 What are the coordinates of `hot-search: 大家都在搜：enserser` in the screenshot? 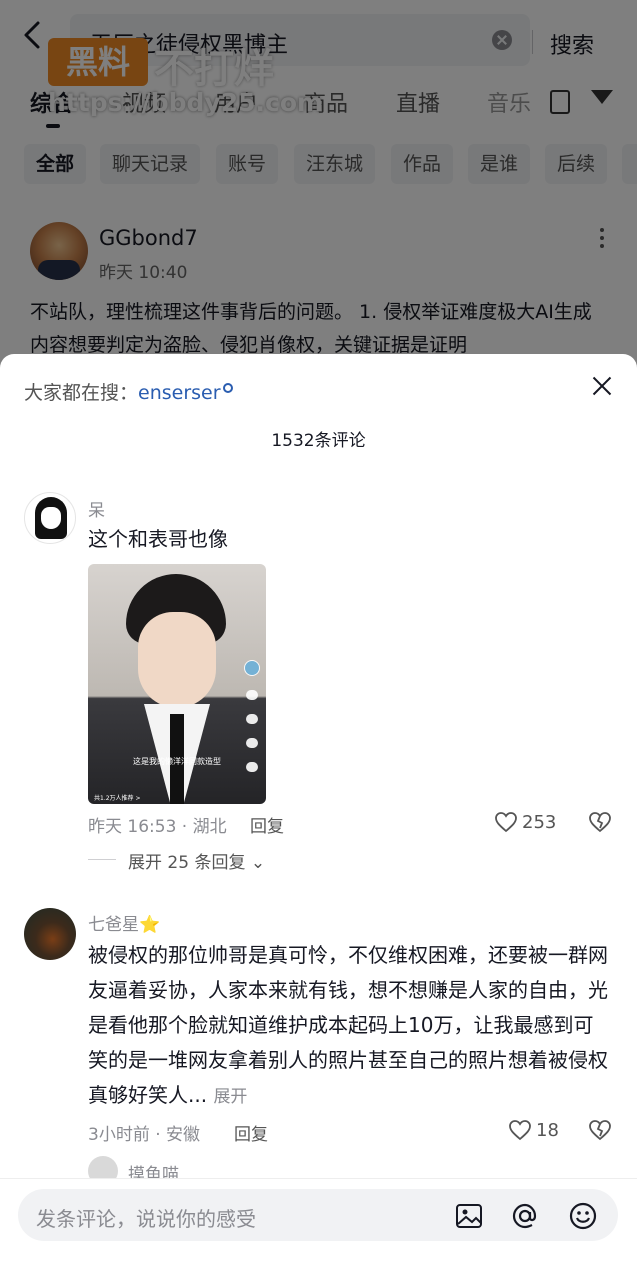 It's located at (128, 391).